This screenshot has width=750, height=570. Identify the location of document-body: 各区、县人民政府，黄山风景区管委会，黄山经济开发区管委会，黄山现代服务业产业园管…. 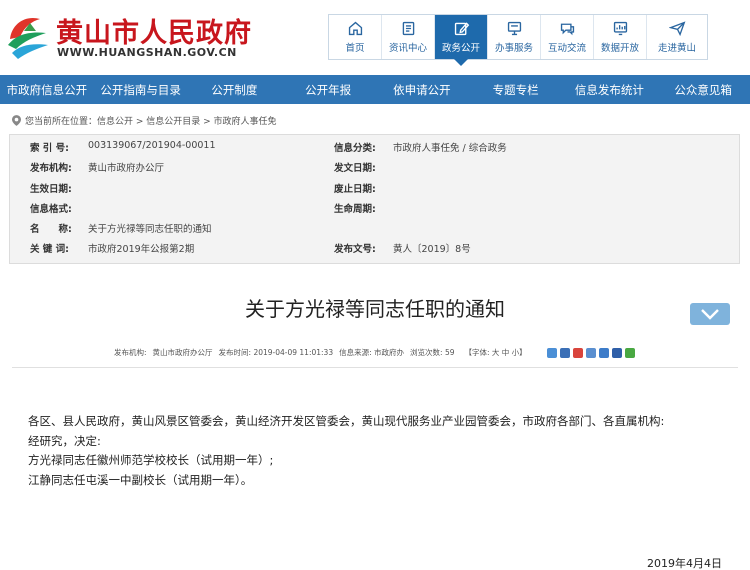
(346, 451).